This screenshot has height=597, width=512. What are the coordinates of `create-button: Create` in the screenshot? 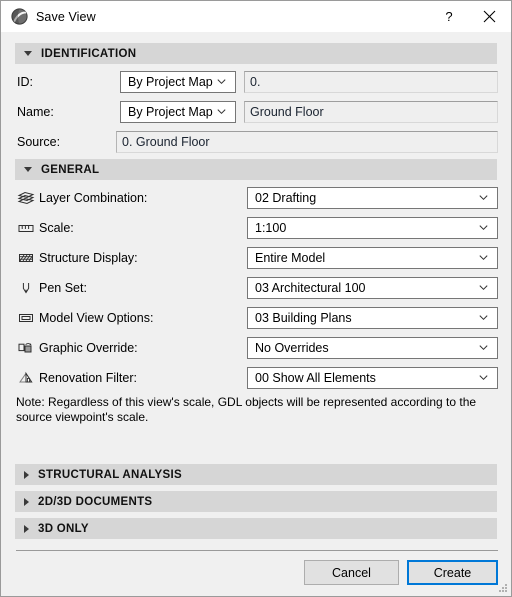 It's located at (452, 572).